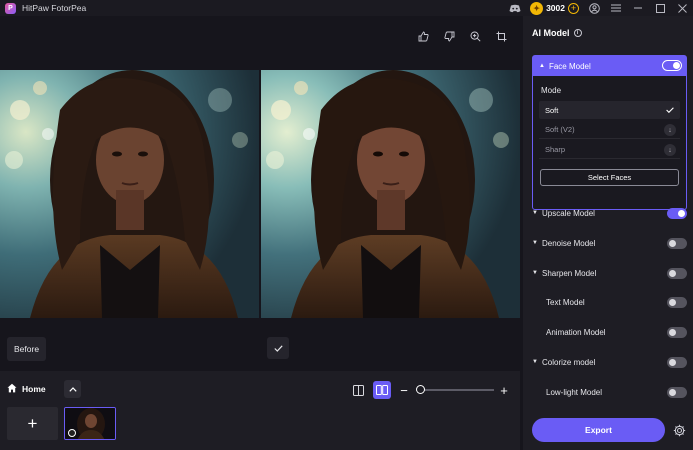 The image size is (693, 450). What do you see at coordinates (677, 273) in the screenshot?
I see `sharpen-model-toggle` at bounding box center [677, 273].